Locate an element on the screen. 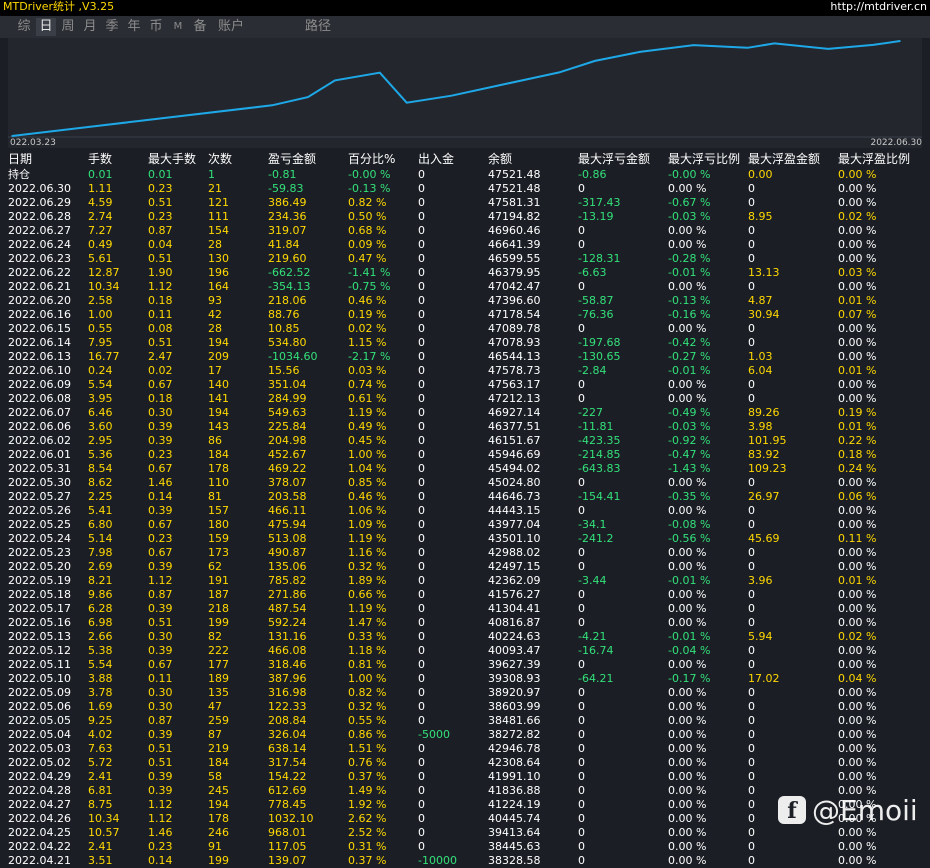  header-cash-flow: 出入金 is located at coordinates (436, 159).